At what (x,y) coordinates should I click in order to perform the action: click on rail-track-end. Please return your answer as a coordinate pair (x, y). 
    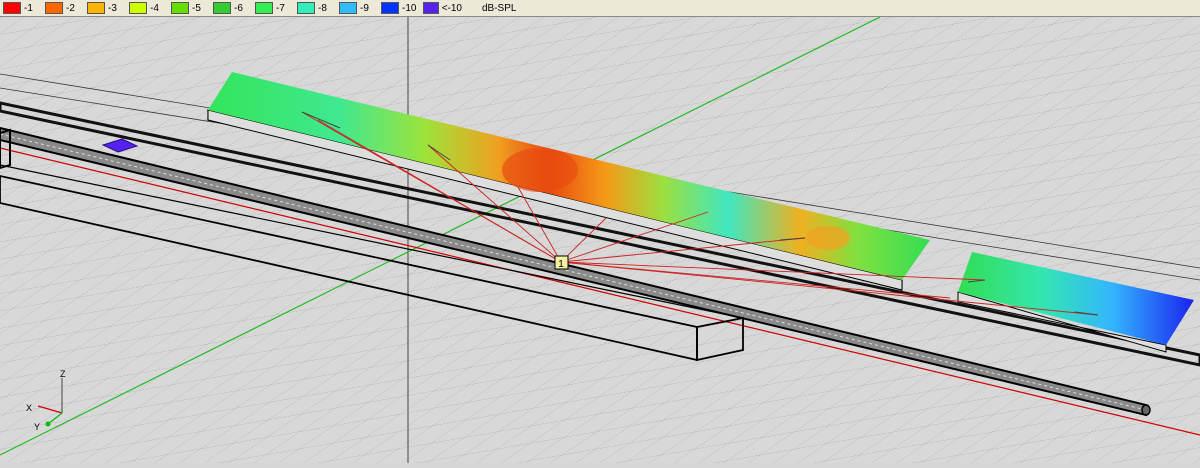
    Looking at the image, I should click on (1146, 410).